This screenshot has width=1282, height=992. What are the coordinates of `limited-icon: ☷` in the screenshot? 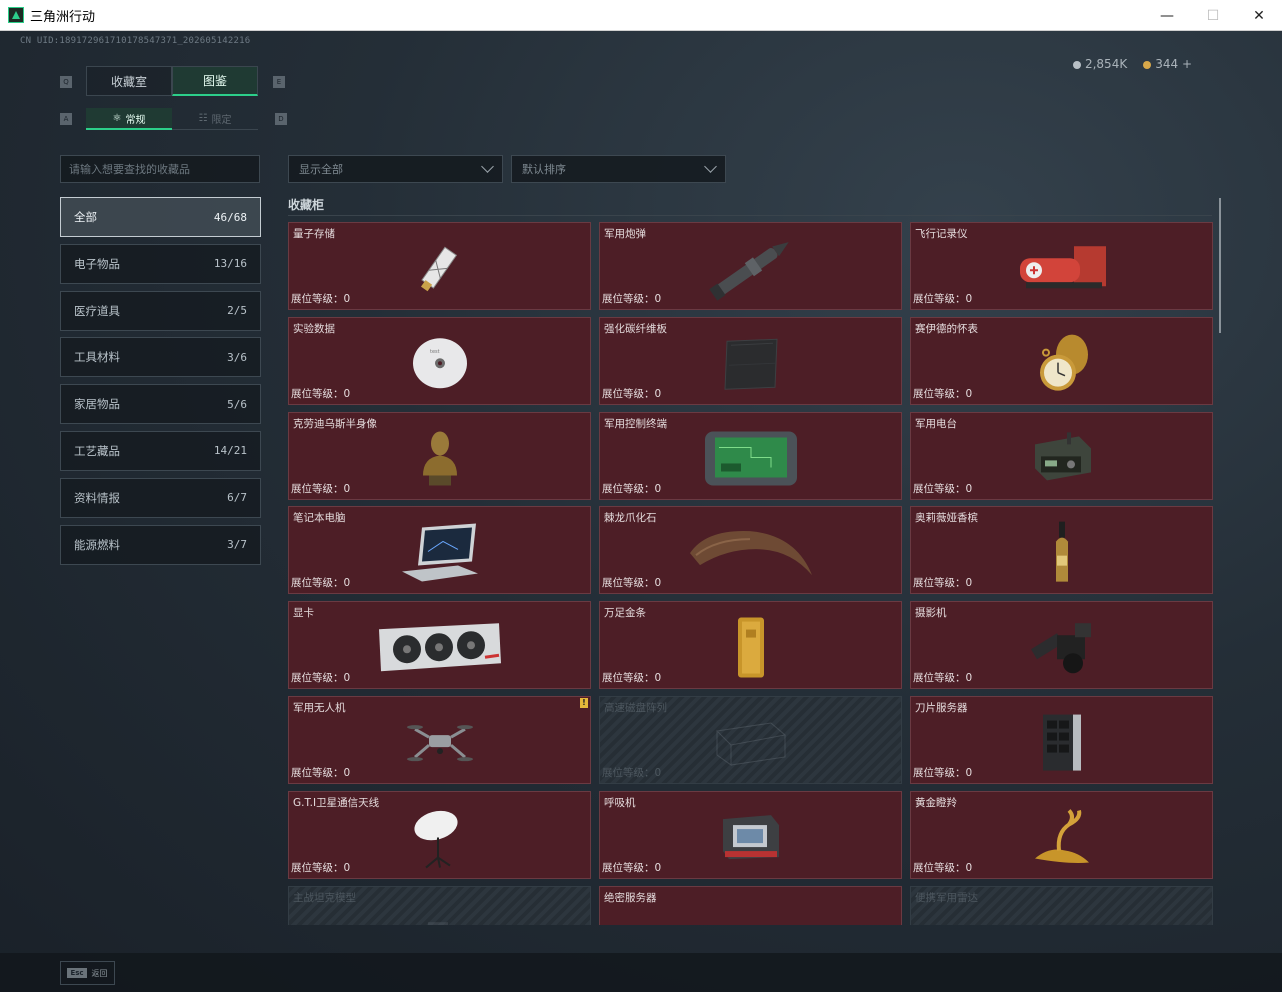 It's located at (203, 118).